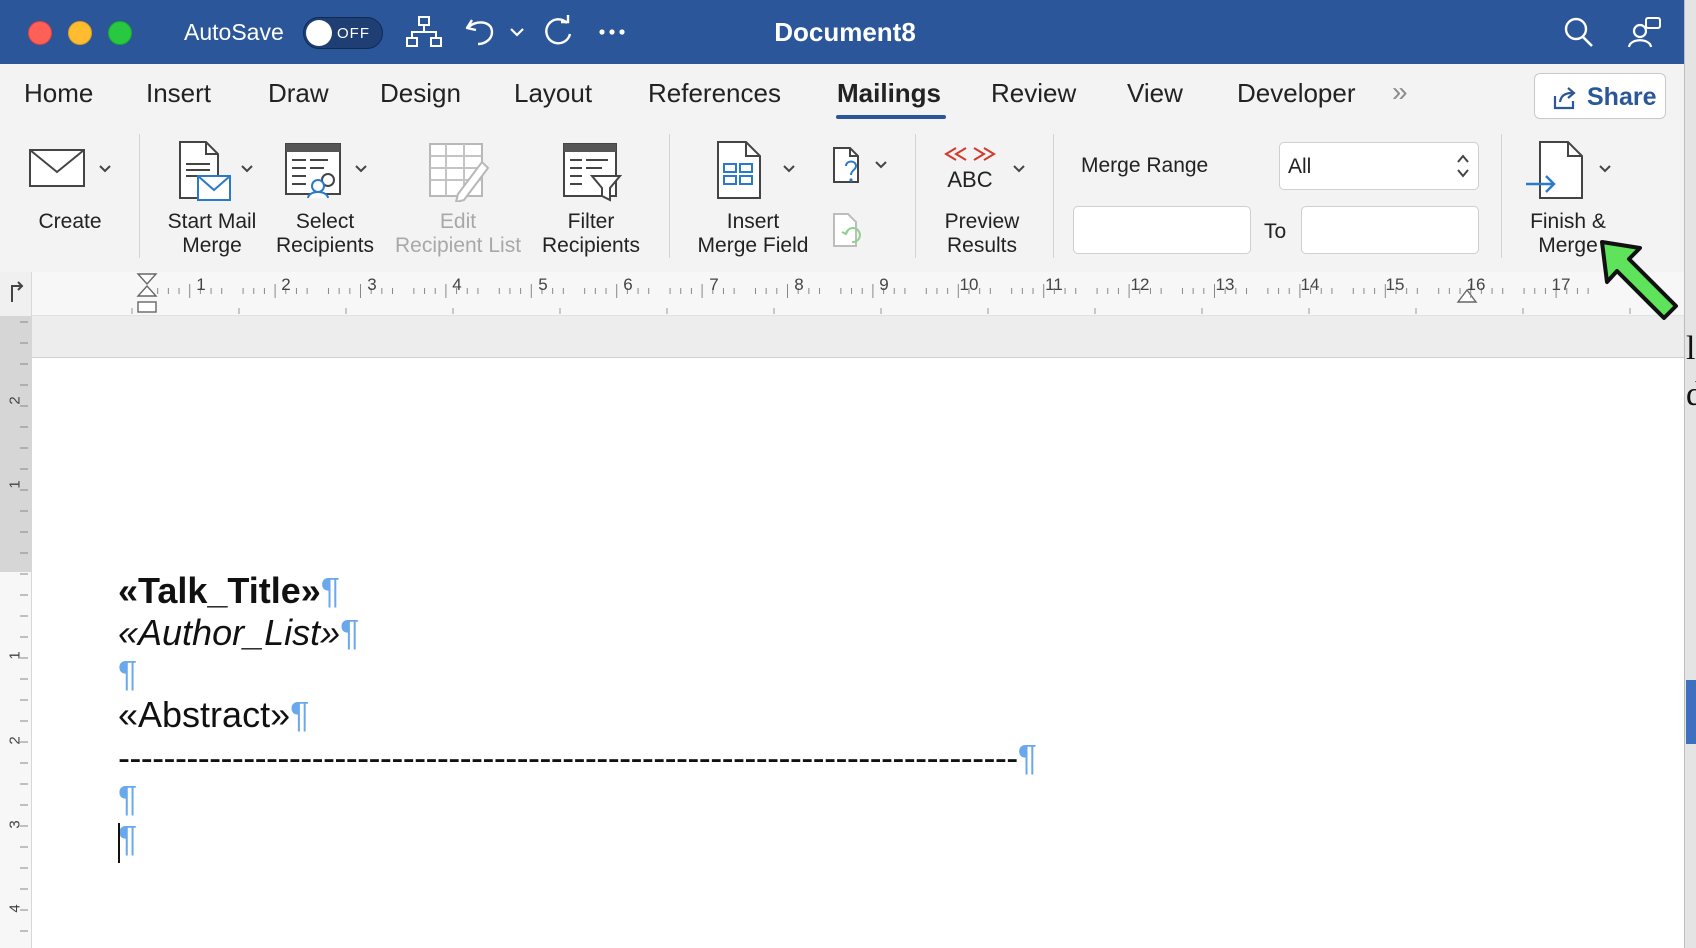 The width and height of the screenshot is (1696, 948). I want to click on tab-draw: Draw, so click(298, 93).